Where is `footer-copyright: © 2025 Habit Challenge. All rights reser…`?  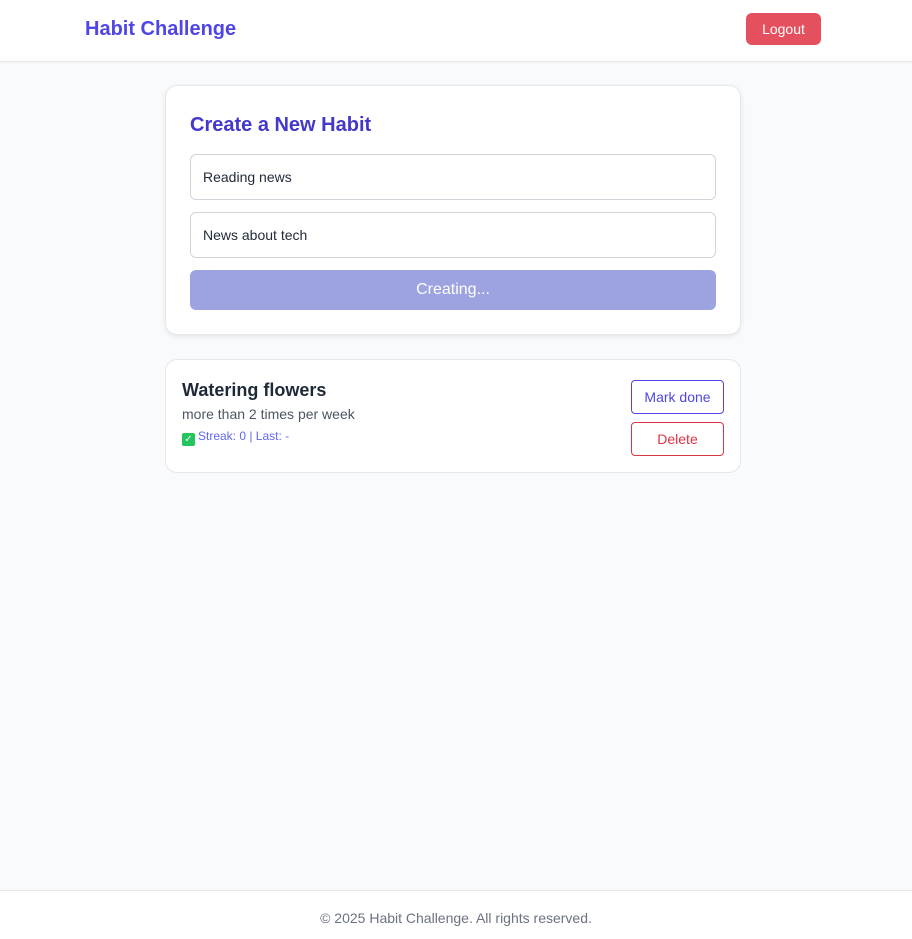 footer-copyright: © 2025 Habit Challenge. All rights reser… is located at coordinates (456, 918).